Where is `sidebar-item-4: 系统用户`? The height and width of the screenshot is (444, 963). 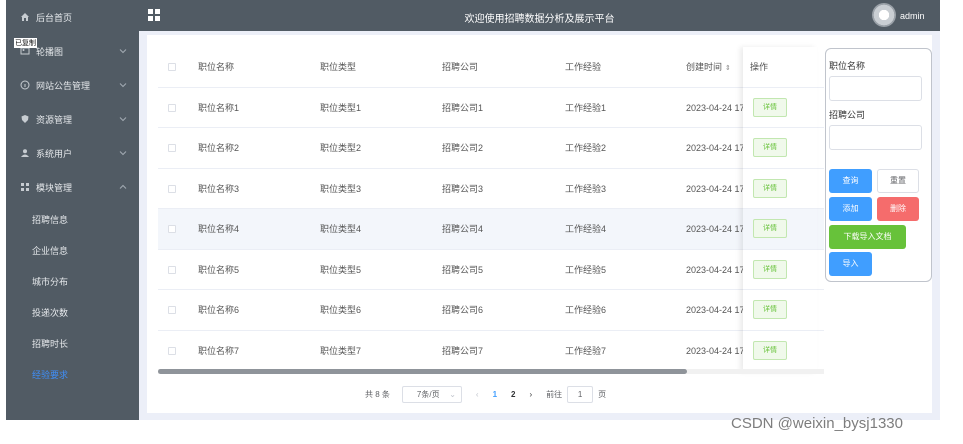
sidebar-item-4: 系统用户 is located at coordinates (72, 153).